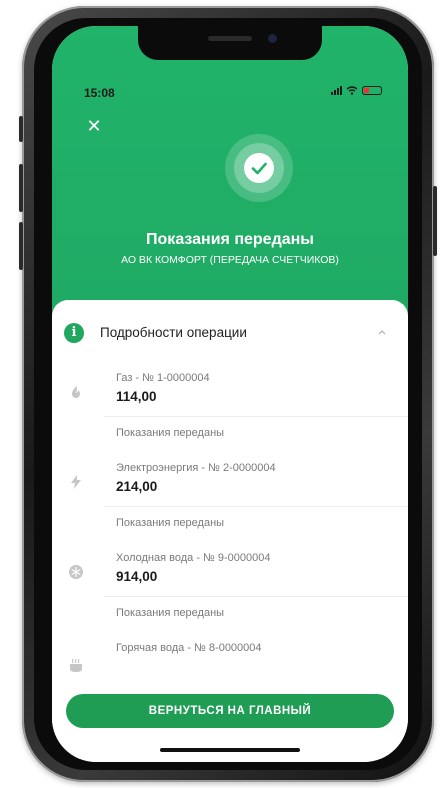  I want to click on meter-label: Газ - № 1-0000004, so click(163, 378).